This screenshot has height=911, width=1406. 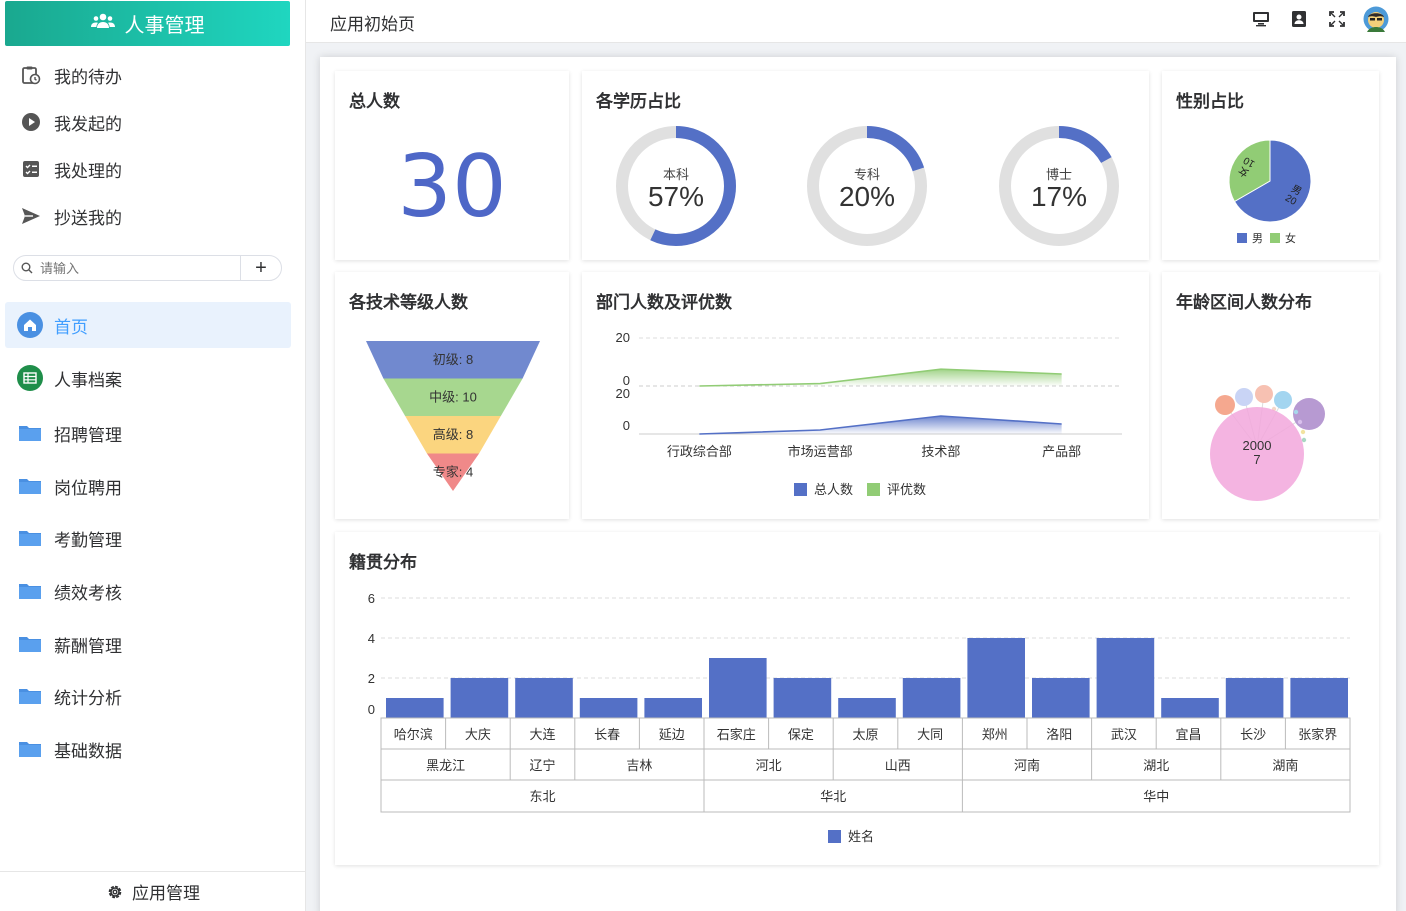 I want to click on gender-card: 性别占比 男 20 女 10 男女, so click(x=1270, y=165).